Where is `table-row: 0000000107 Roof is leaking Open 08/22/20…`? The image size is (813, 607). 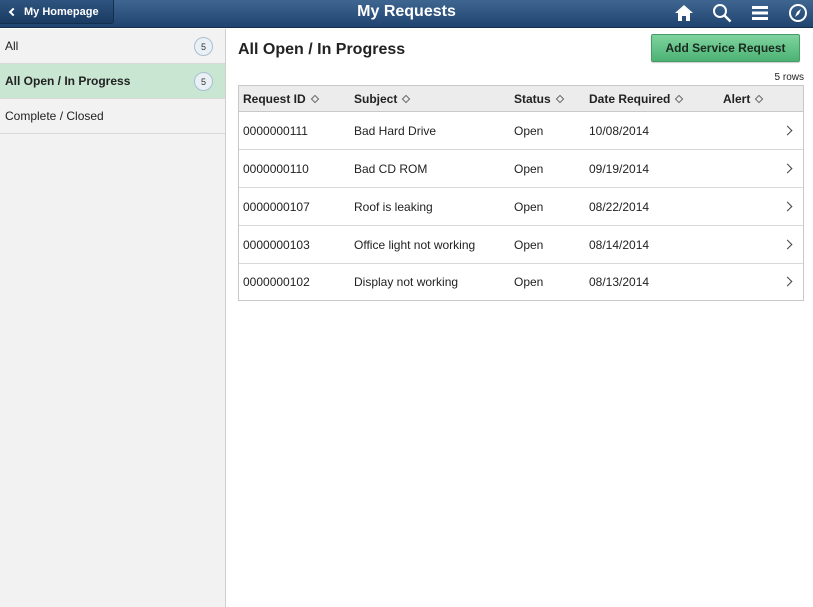 table-row: 0000000107 Roof is leaking Open 08/22/20… is located at coordinates (521, 207).